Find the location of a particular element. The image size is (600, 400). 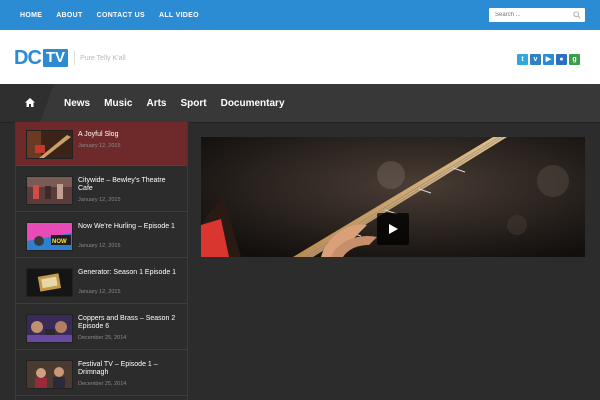

top-nav-home: HOME is located at coordinates (31, 15).